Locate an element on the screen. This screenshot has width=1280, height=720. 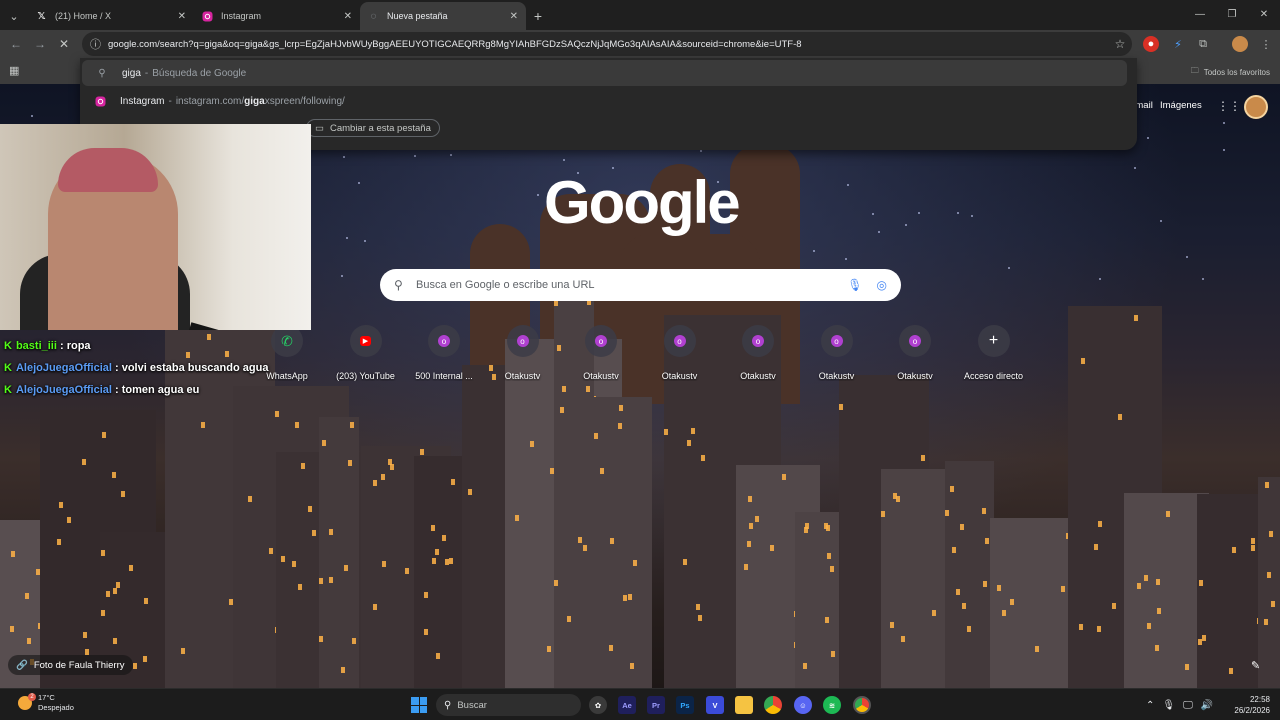
images-link: Imágenes is located at coordinates (1181, 105).